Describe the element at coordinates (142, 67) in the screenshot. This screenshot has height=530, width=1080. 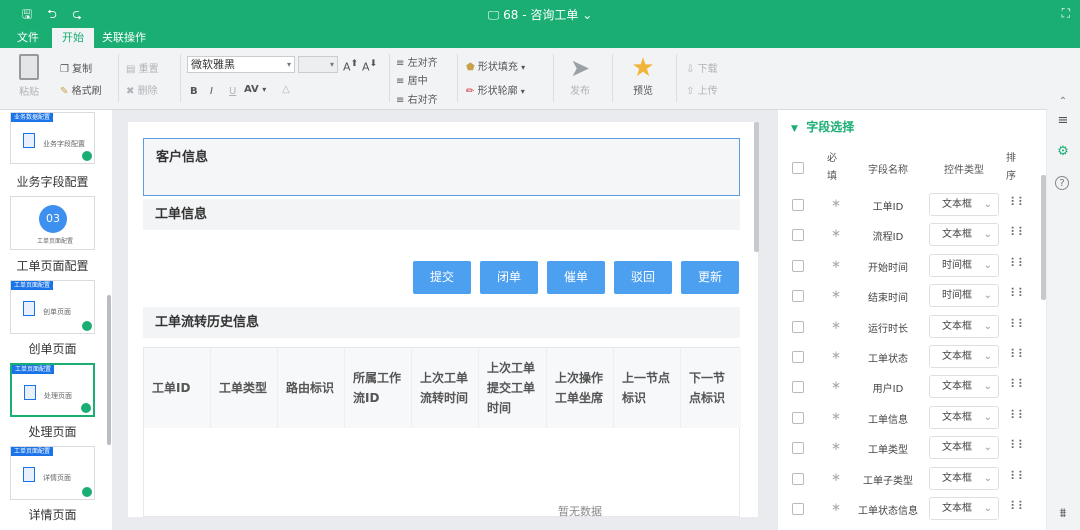
I see `reset-button: ▤ 重置` at that location.